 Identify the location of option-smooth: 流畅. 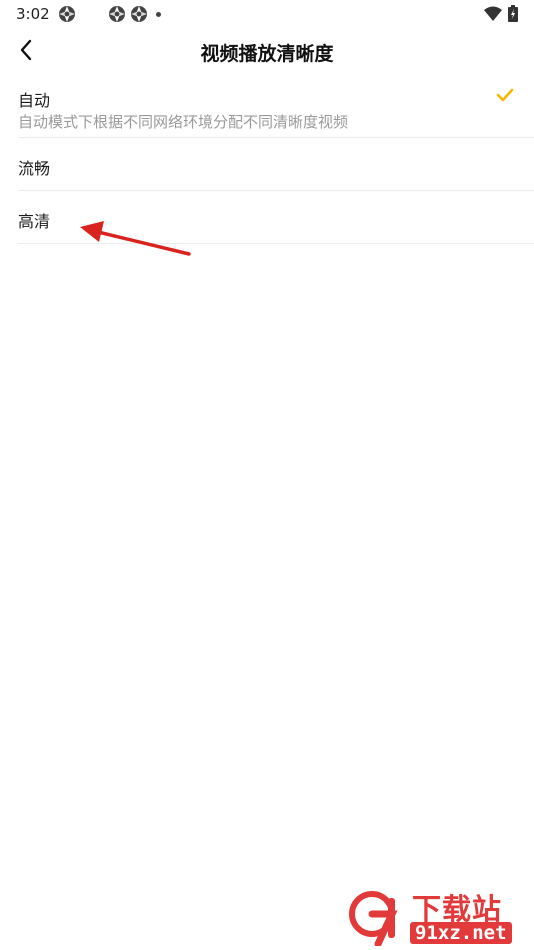
(276, 164).